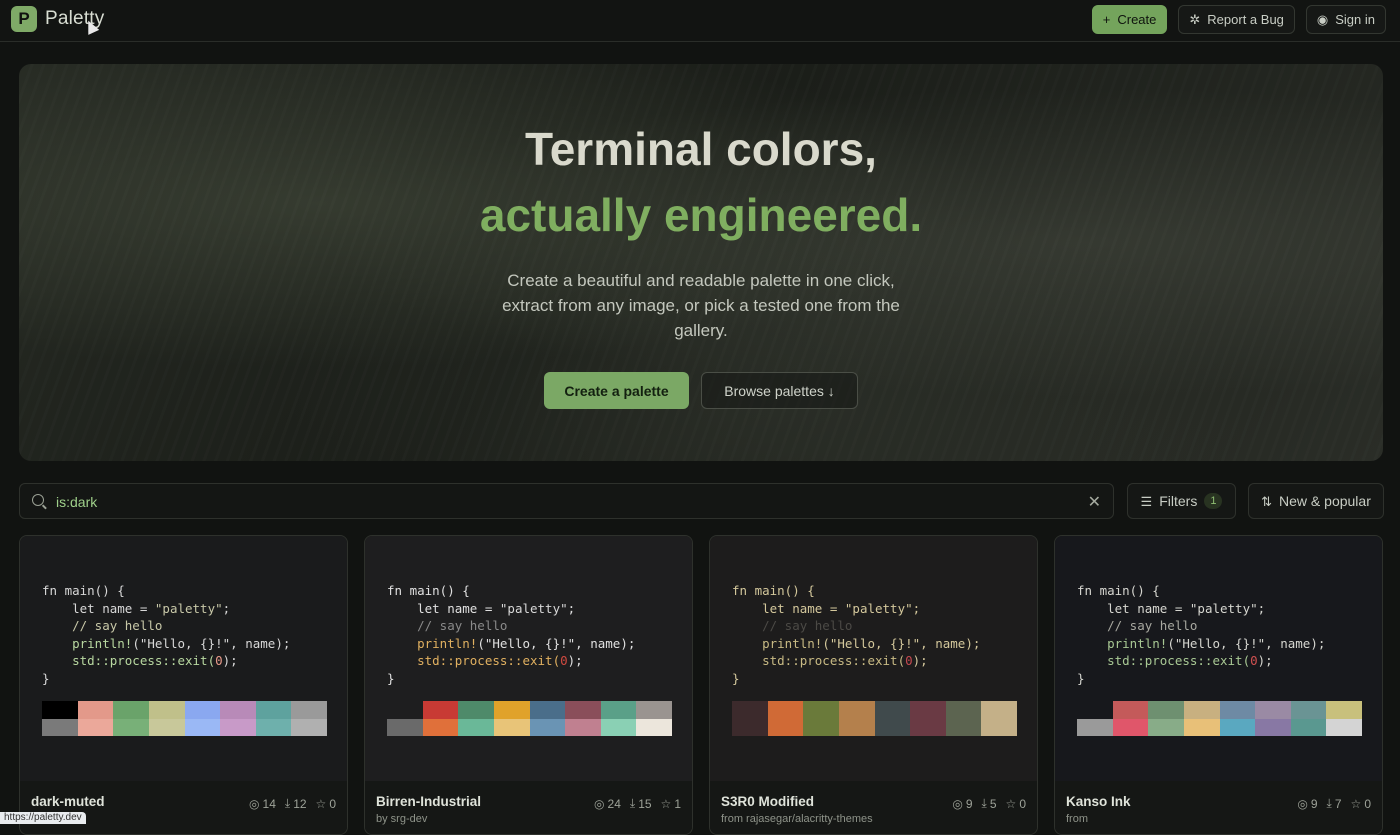 This screenshot has height=835, width=1400. What do you see at coordinates (528, 807) in the screenshot?
I see `card-footer: Birren-Industrial by srg-dev ◎ 24 ⤓ 15 ☆ 1` at bounding box center [528, 807].